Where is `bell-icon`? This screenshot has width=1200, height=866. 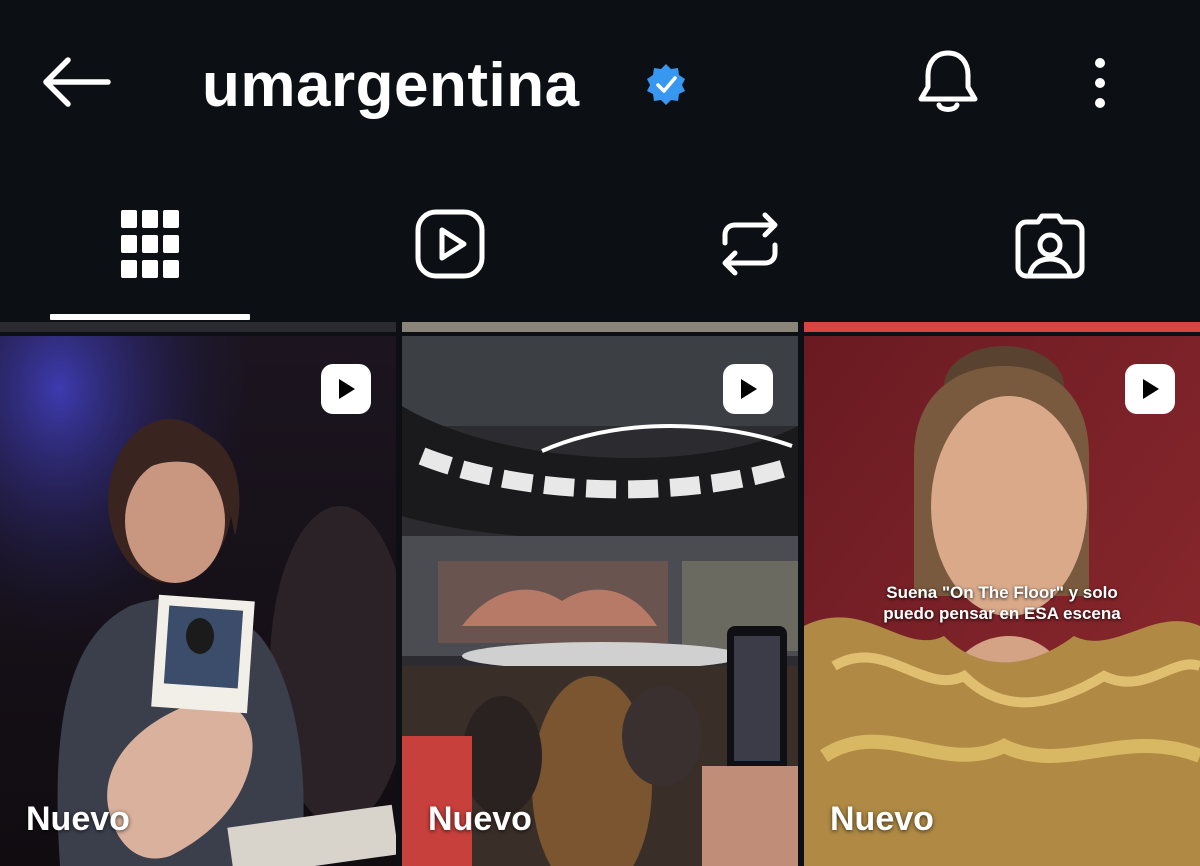
bell-icon is located at coordinates (948, 81).